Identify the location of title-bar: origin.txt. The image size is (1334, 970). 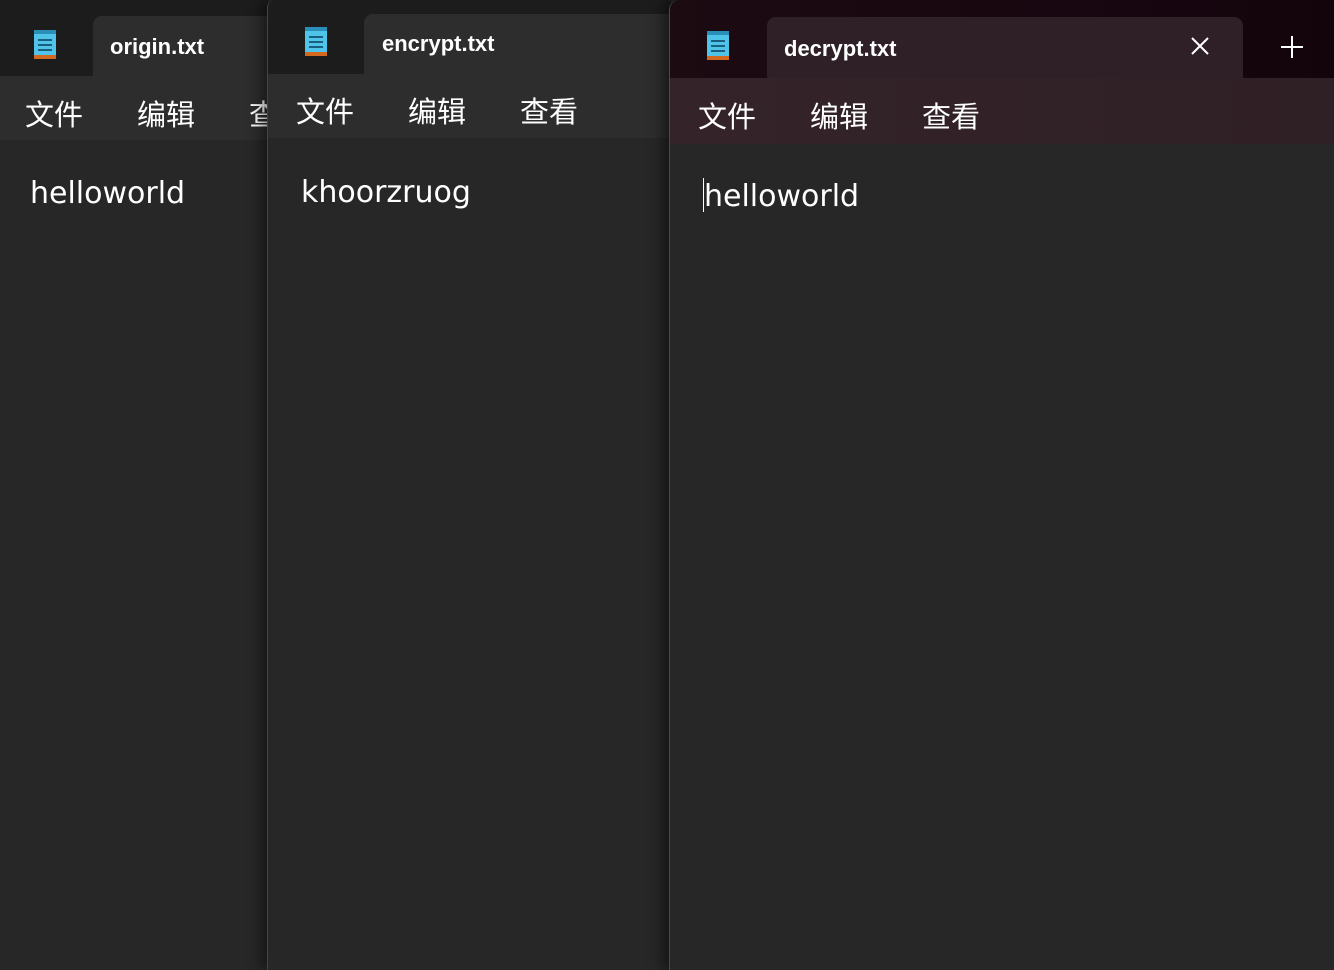
(134, 38).